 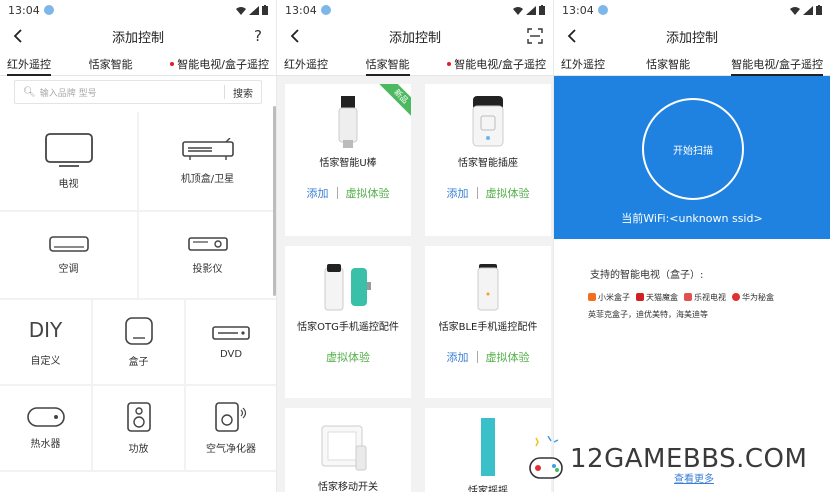 I want to click on tab-label: 恬家智能, so click(x=668, y=64).